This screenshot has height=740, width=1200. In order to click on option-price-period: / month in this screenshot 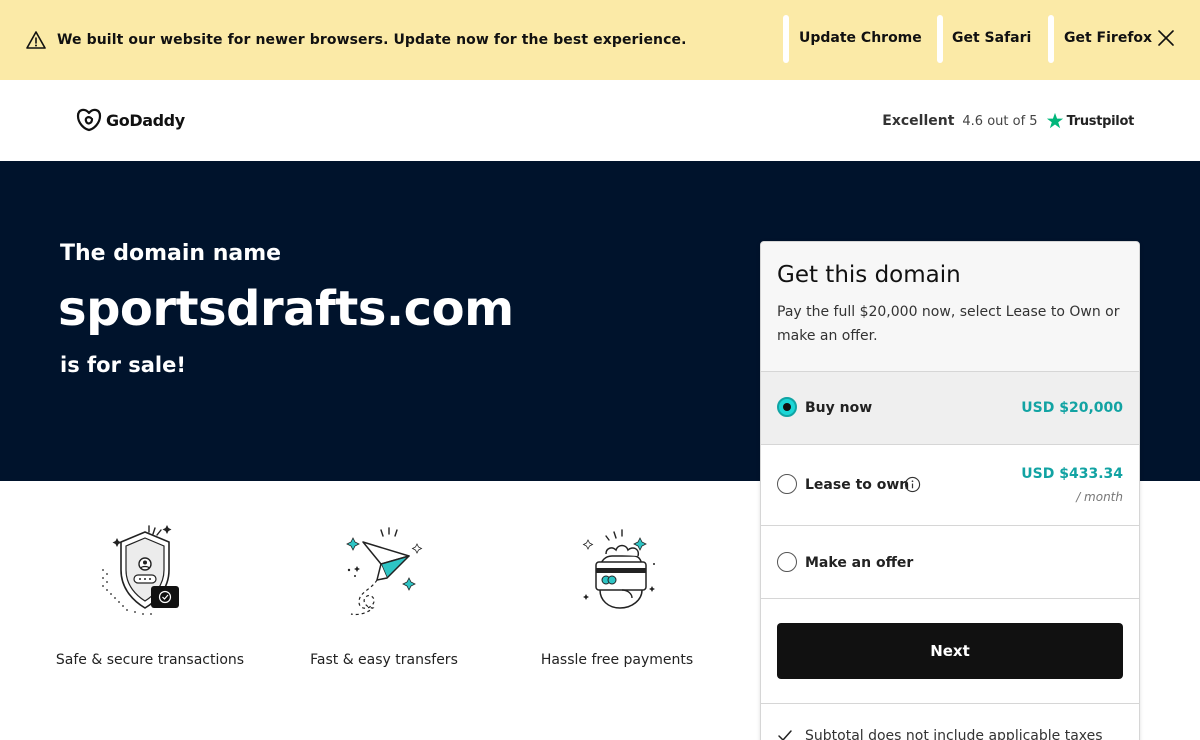, I will do `click(1099, 497)`.